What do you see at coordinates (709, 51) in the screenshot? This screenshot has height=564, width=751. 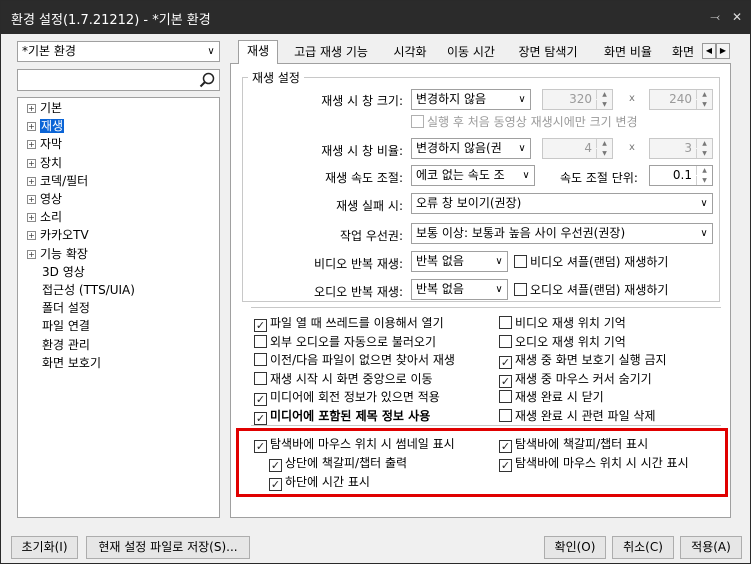 I see `tab-scroll-left-icon: ◀` at bounding box center [709, 51].